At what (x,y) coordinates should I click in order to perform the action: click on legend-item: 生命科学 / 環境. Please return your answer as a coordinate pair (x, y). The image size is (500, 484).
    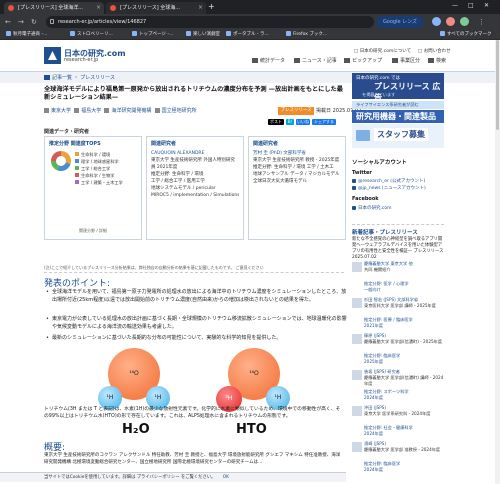
    Looking at the image, I should click on (99, 154).